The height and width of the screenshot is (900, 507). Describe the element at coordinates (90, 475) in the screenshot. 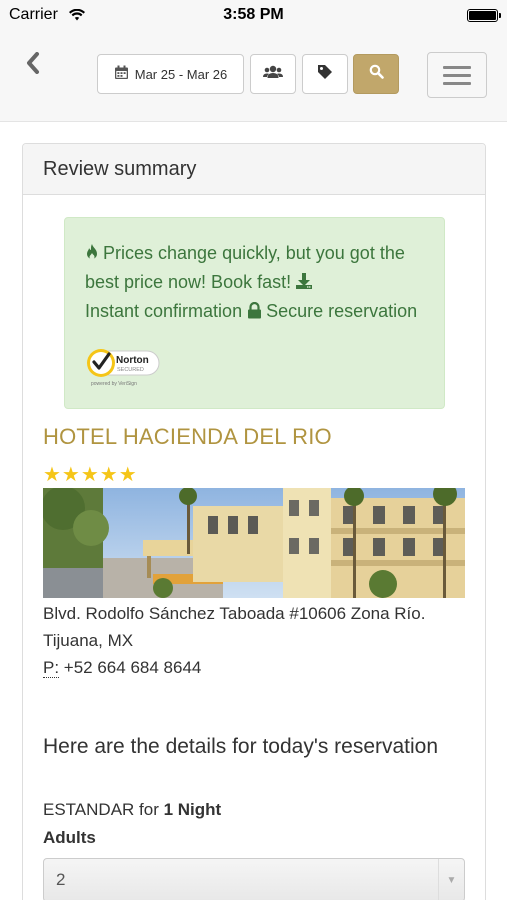

I see `star-rating: ★★★★★` at that location.